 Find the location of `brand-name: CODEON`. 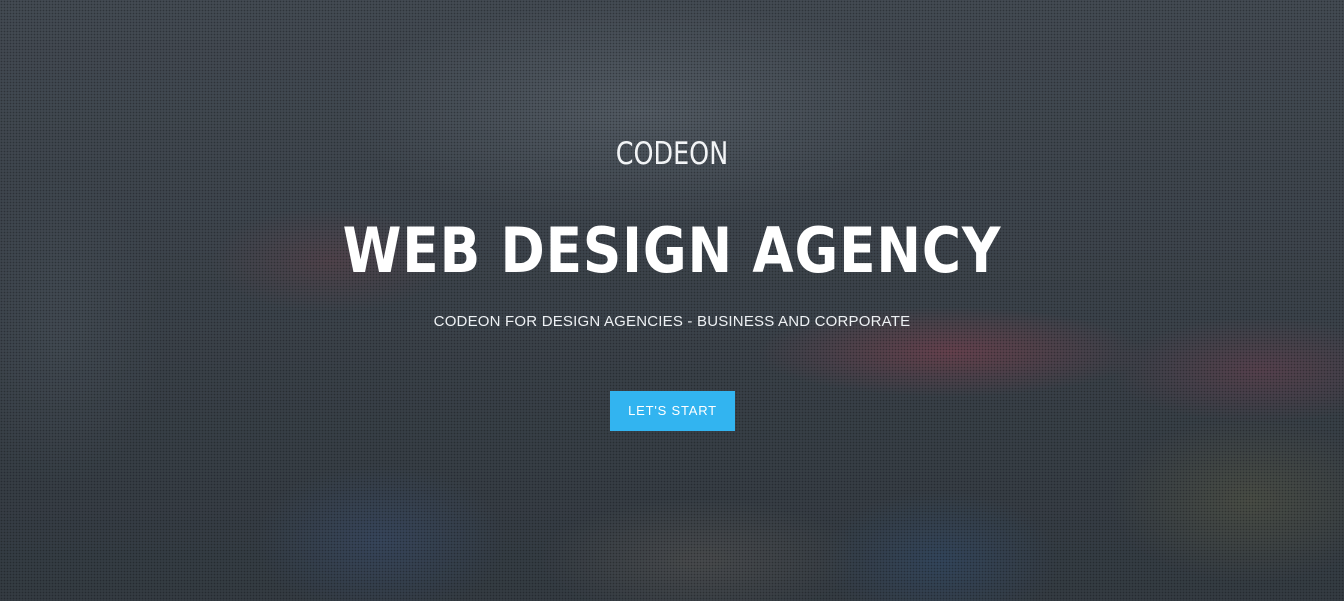

brand-name: CODEON is located at coordinates (672, 154).